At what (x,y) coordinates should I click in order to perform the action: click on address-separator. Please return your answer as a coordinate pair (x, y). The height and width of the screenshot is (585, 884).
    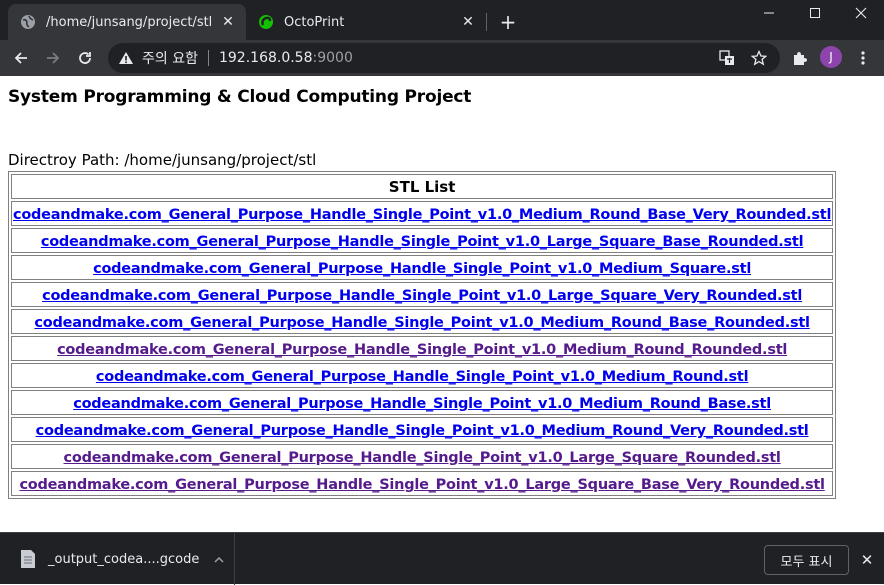
    Looking at the image, I should click on (208, 58).